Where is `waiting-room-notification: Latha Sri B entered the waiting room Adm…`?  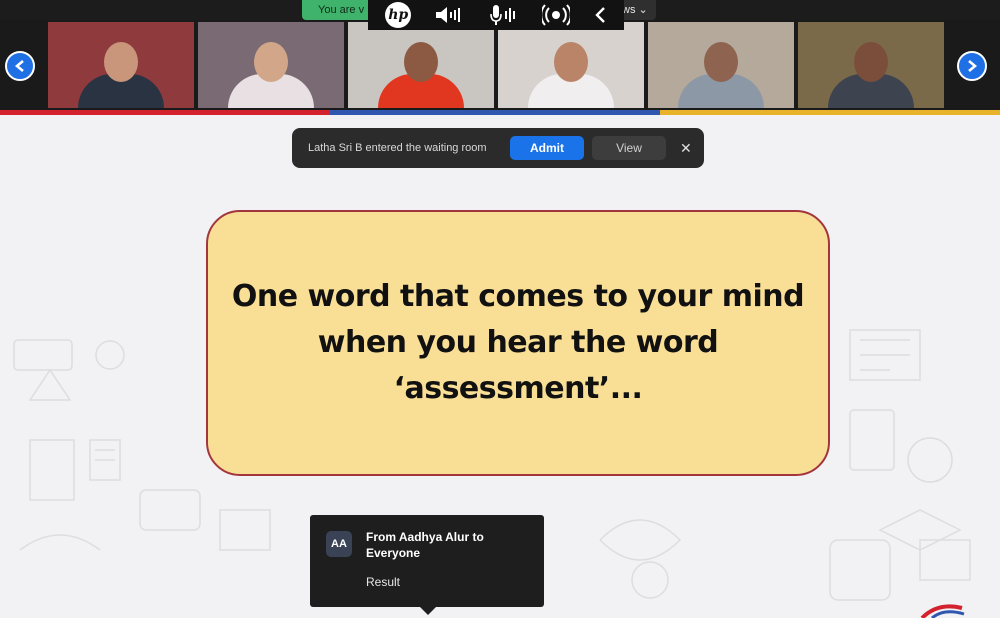
waiting-room-notification: Latha Sri B entered the waiting room Adm… is located at coordinates (498, 148).